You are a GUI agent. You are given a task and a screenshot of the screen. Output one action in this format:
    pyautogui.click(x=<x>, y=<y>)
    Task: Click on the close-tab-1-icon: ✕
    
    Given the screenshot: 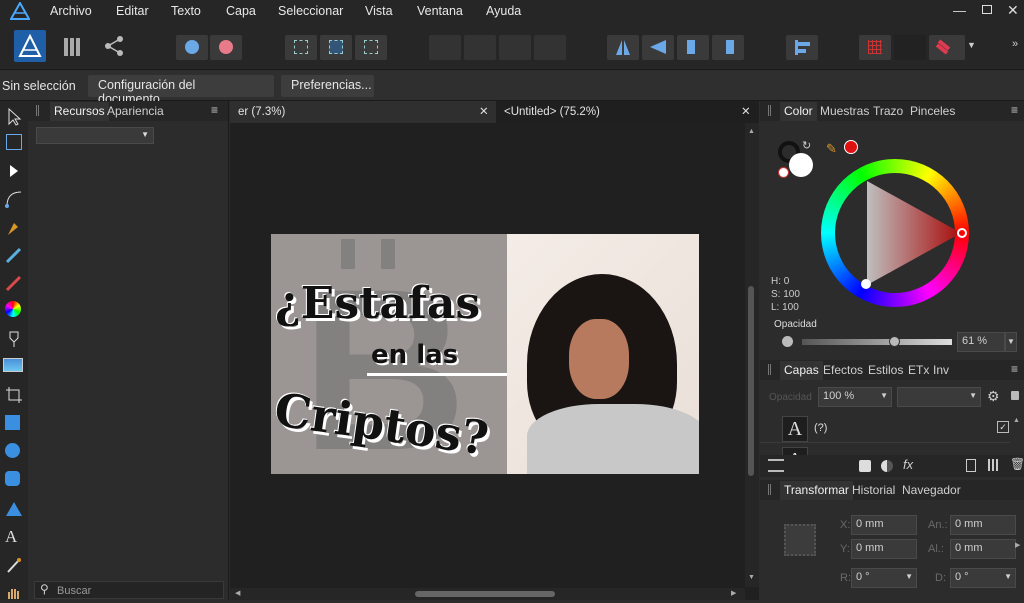 What is the action you would take?
    pyautogui.click(x=484, y=112)
    